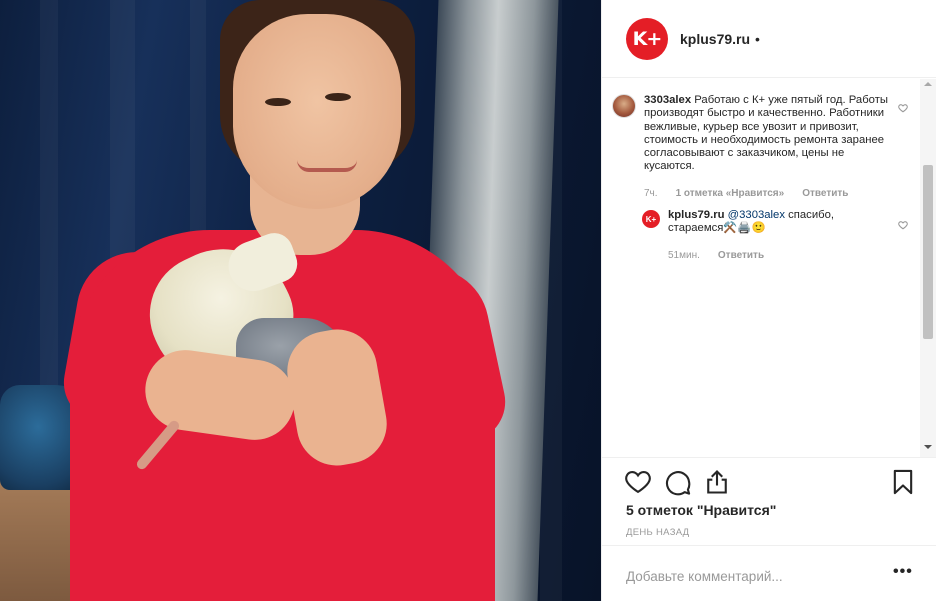 This screenshot has width=936, height=601. I want to click on add-comment-bar: •••, so click(769, 573).